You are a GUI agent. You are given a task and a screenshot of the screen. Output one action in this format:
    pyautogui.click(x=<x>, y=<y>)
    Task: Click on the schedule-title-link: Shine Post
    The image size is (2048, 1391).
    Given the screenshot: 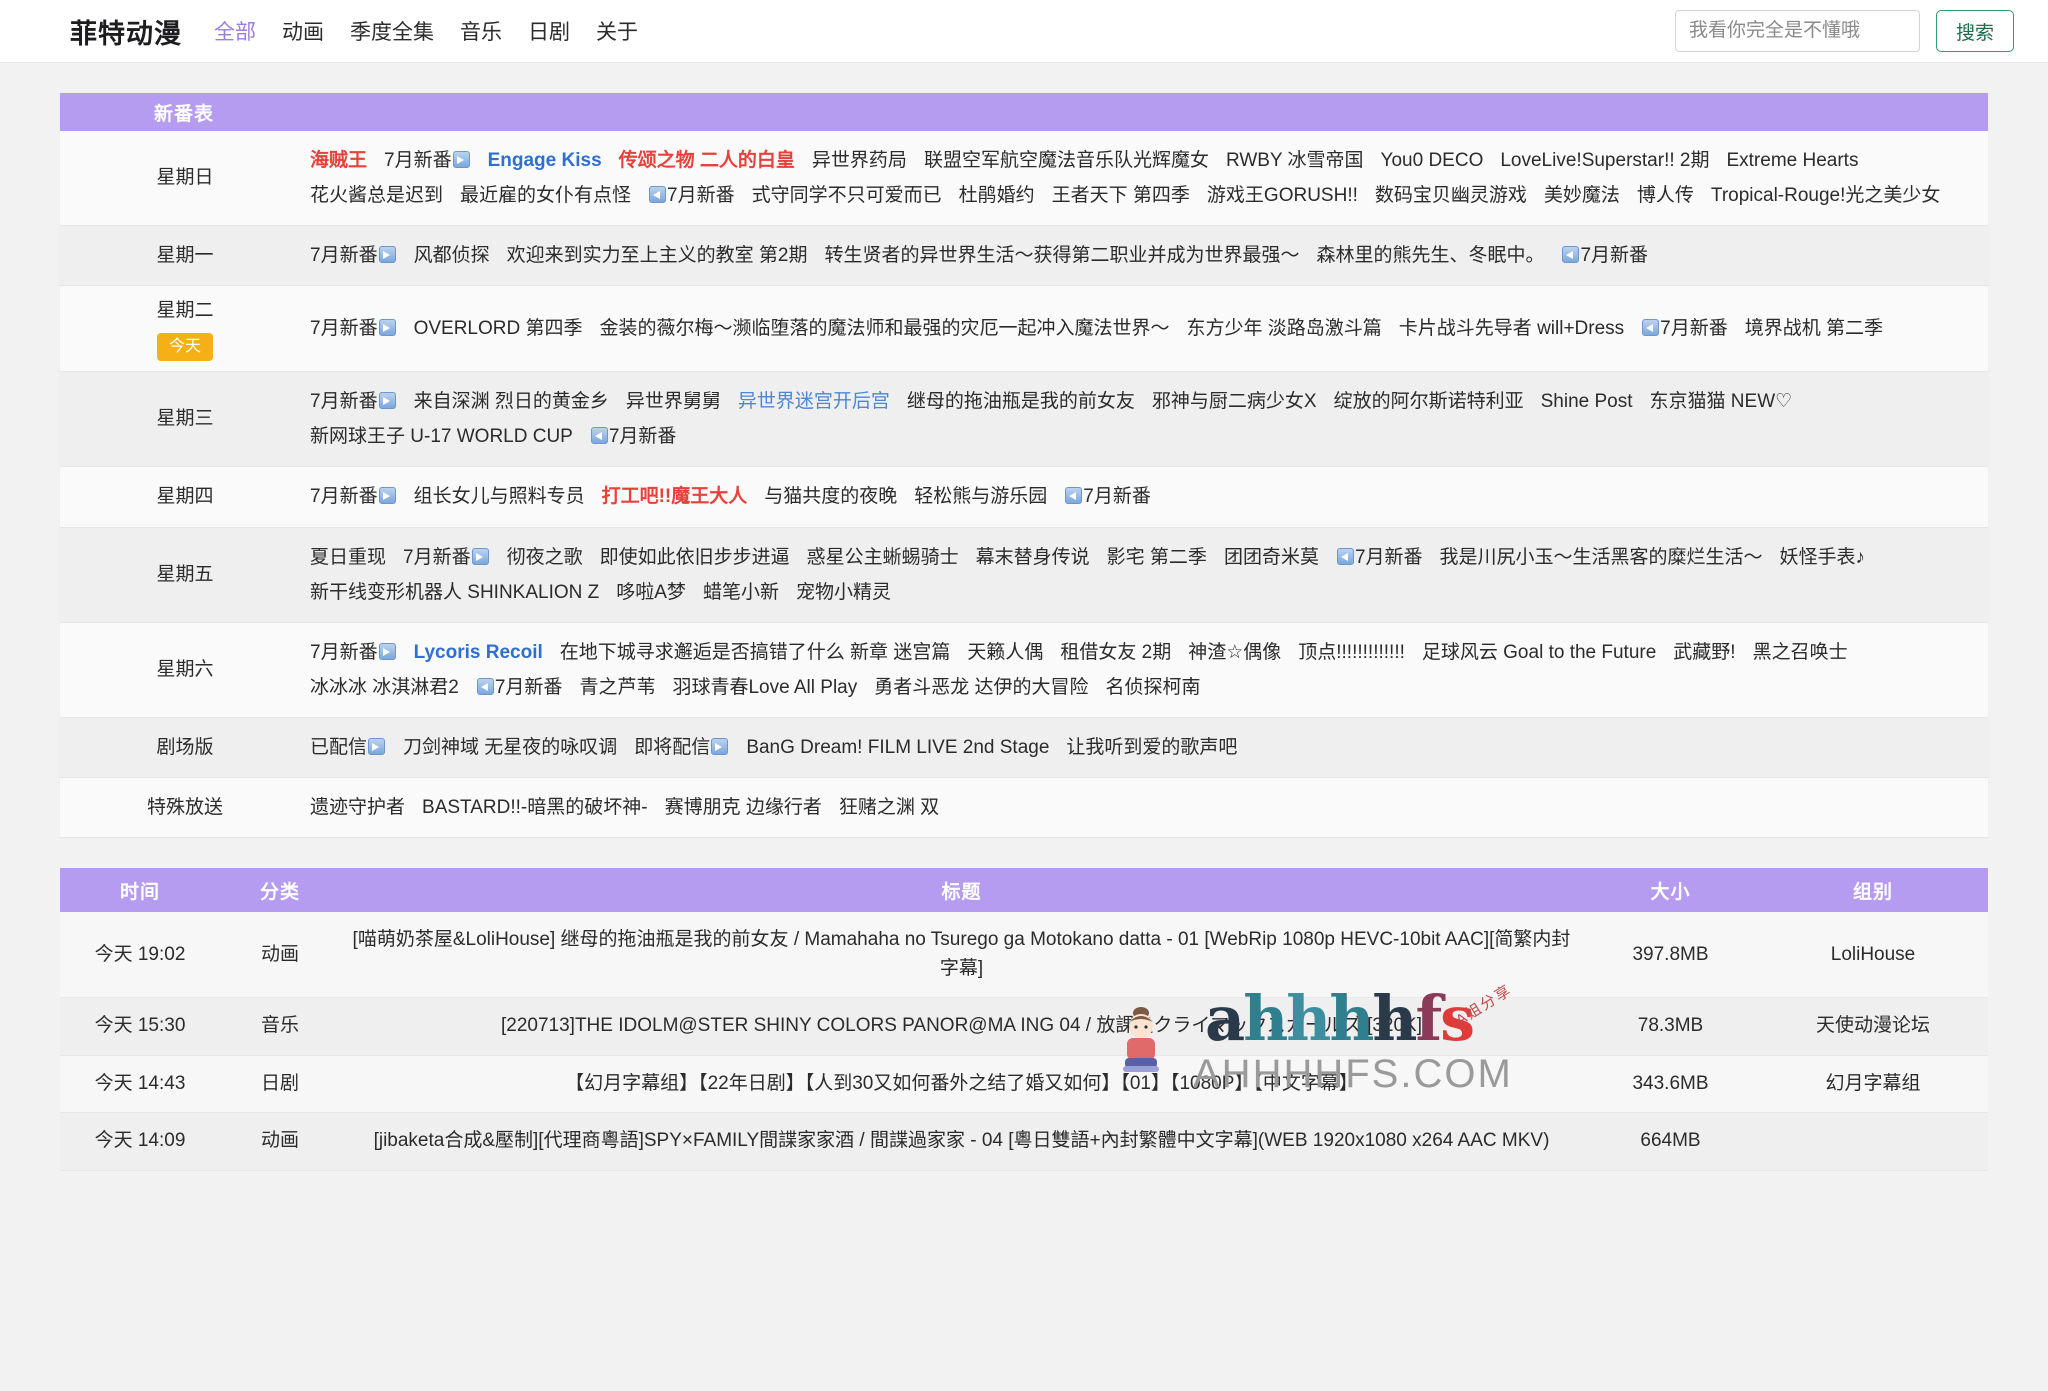 What is the action you would take?
    pyautogui.click(x=1587, y=401)
    